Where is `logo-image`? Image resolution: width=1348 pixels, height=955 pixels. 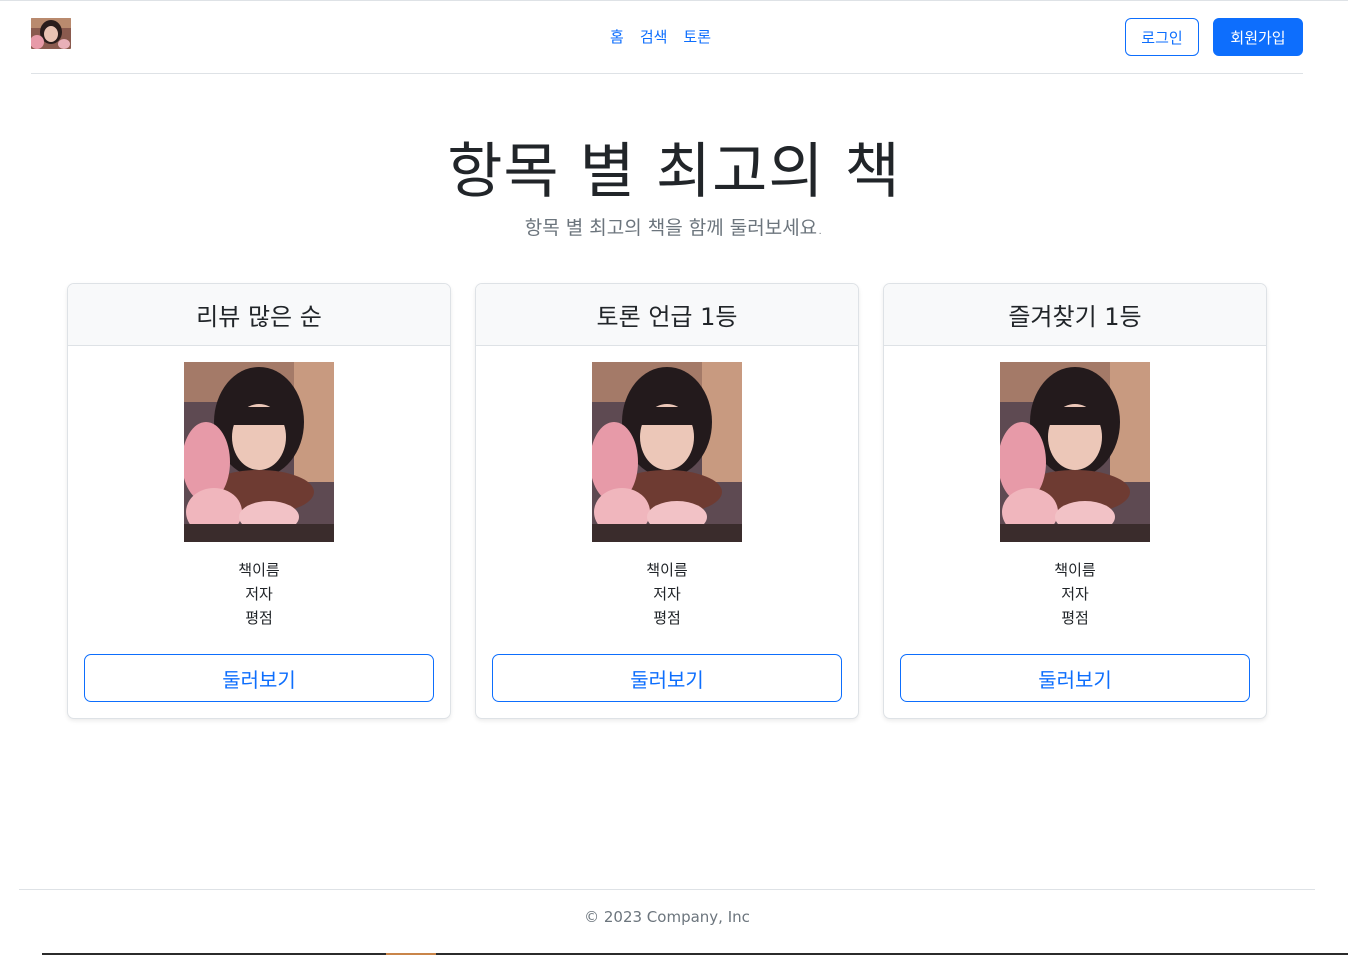 logo-image is located at coordinates (51, 33).